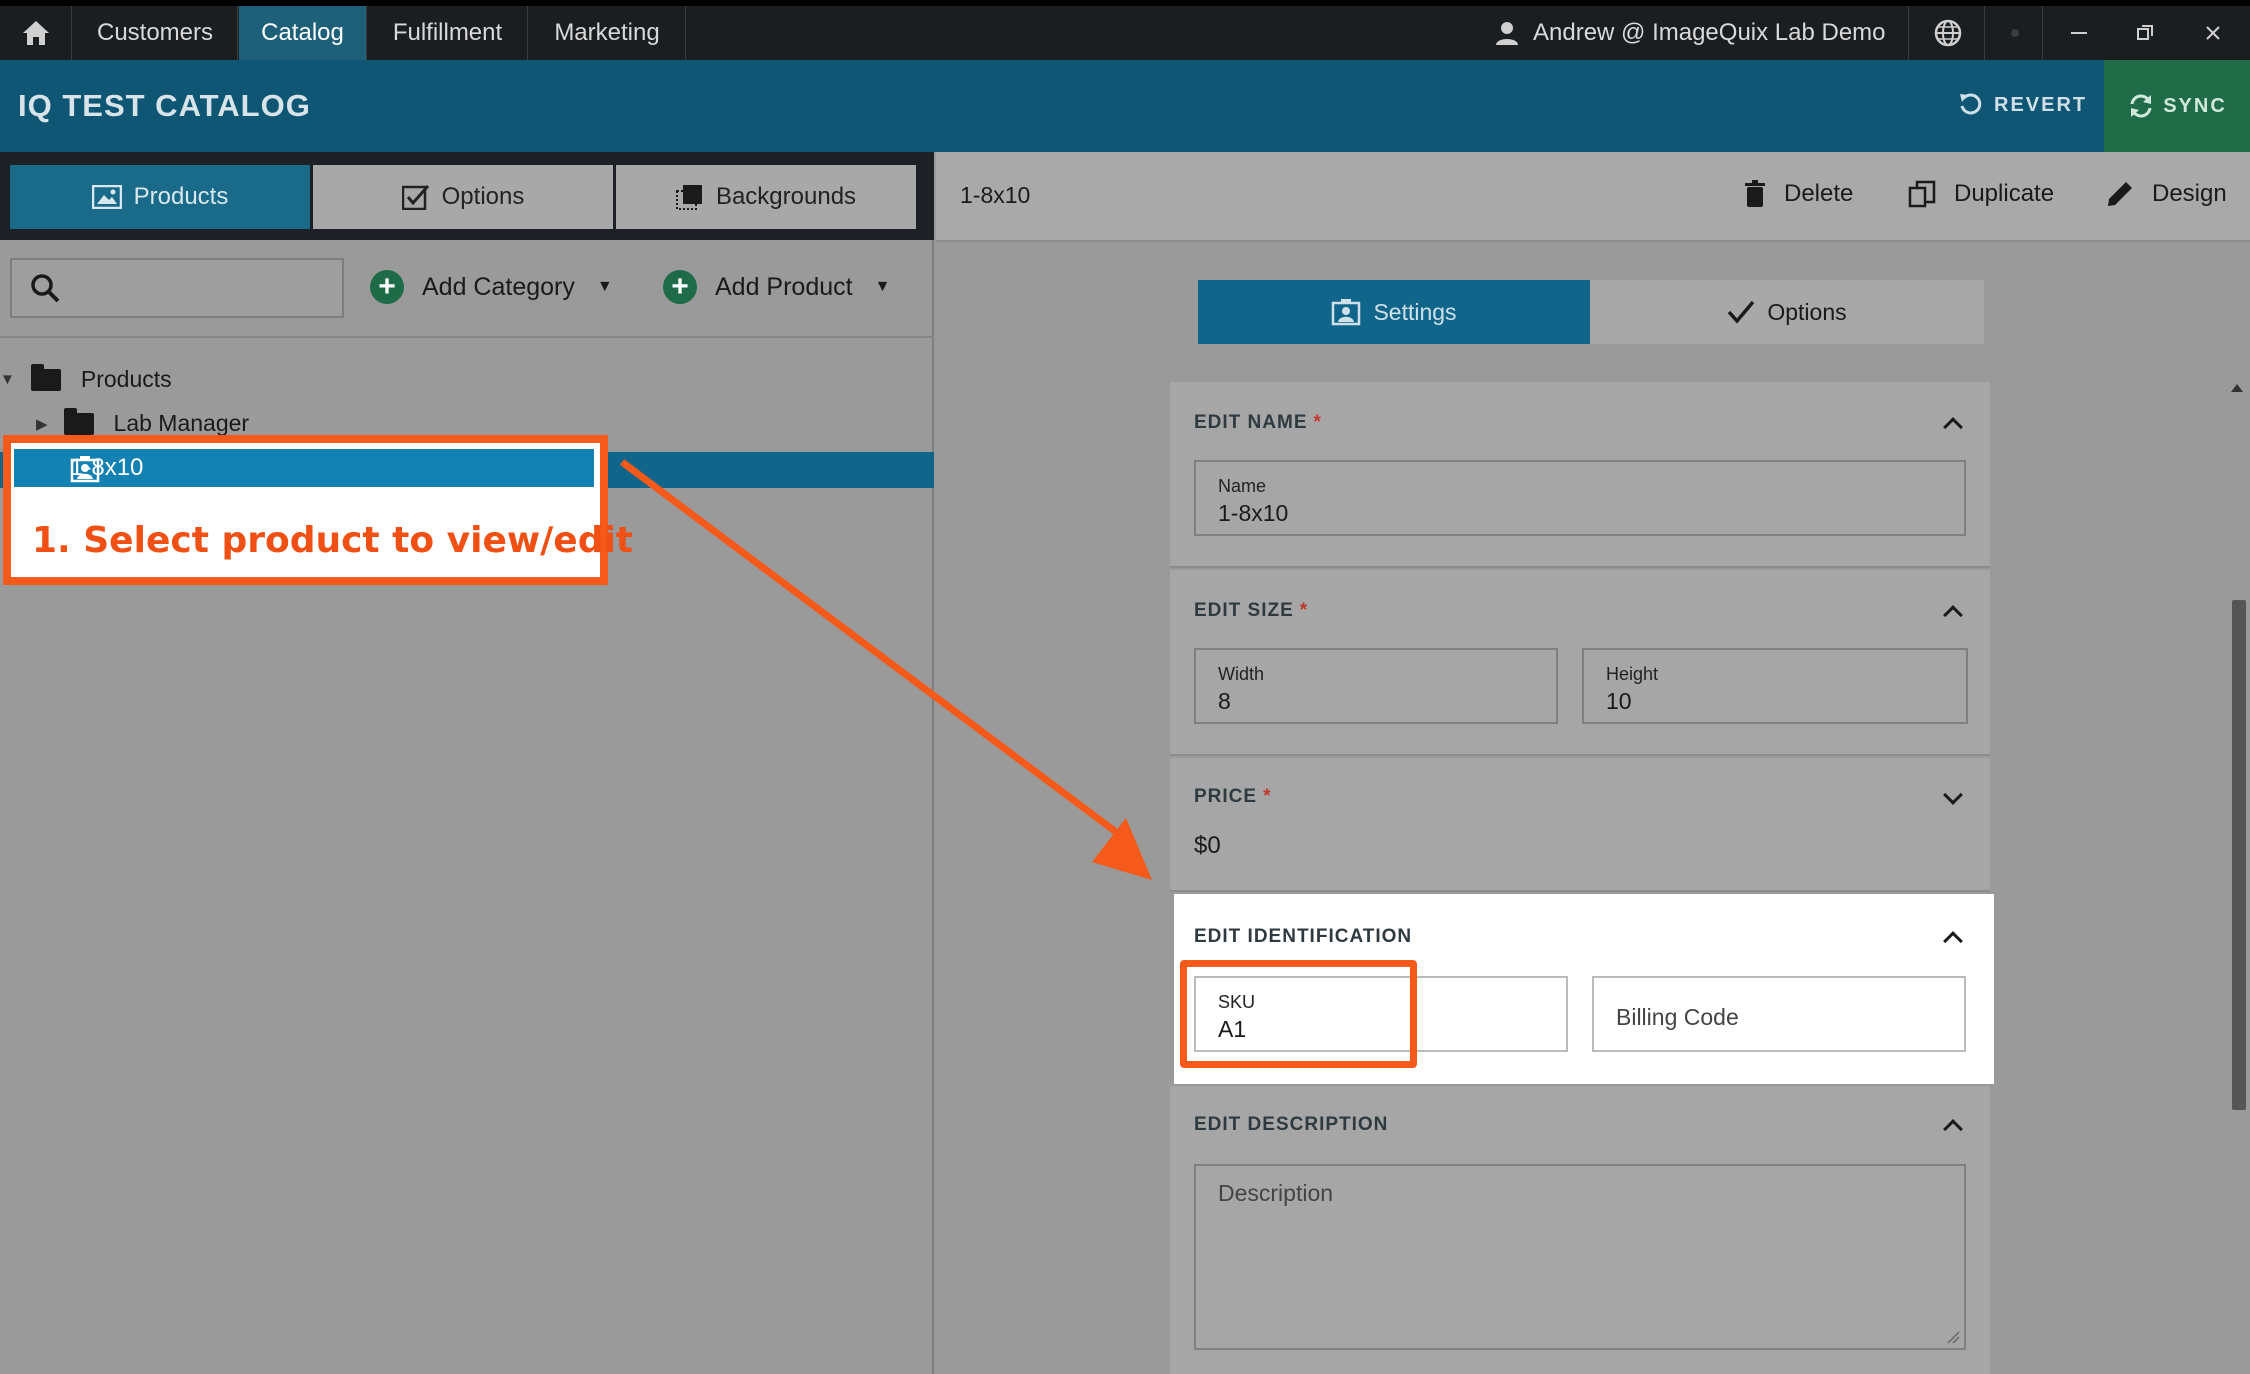 This screenshot has width=2250, height=1374. I want to click on delete-button: Delete, so click(1798, 194).